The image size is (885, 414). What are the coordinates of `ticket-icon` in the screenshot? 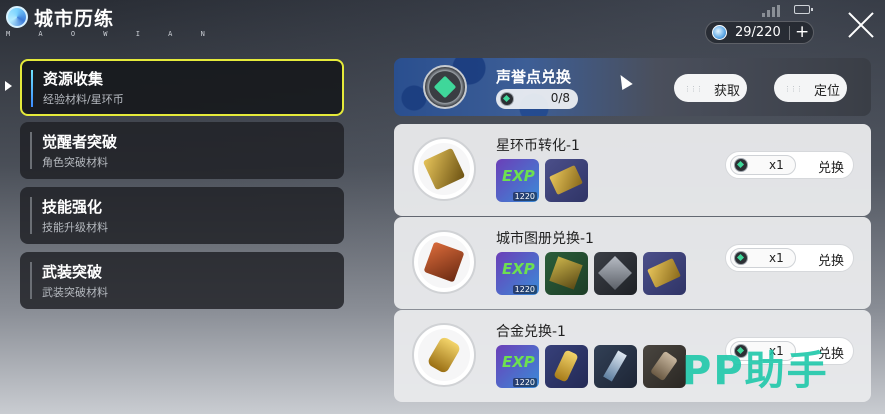 It's located at (444, 169).